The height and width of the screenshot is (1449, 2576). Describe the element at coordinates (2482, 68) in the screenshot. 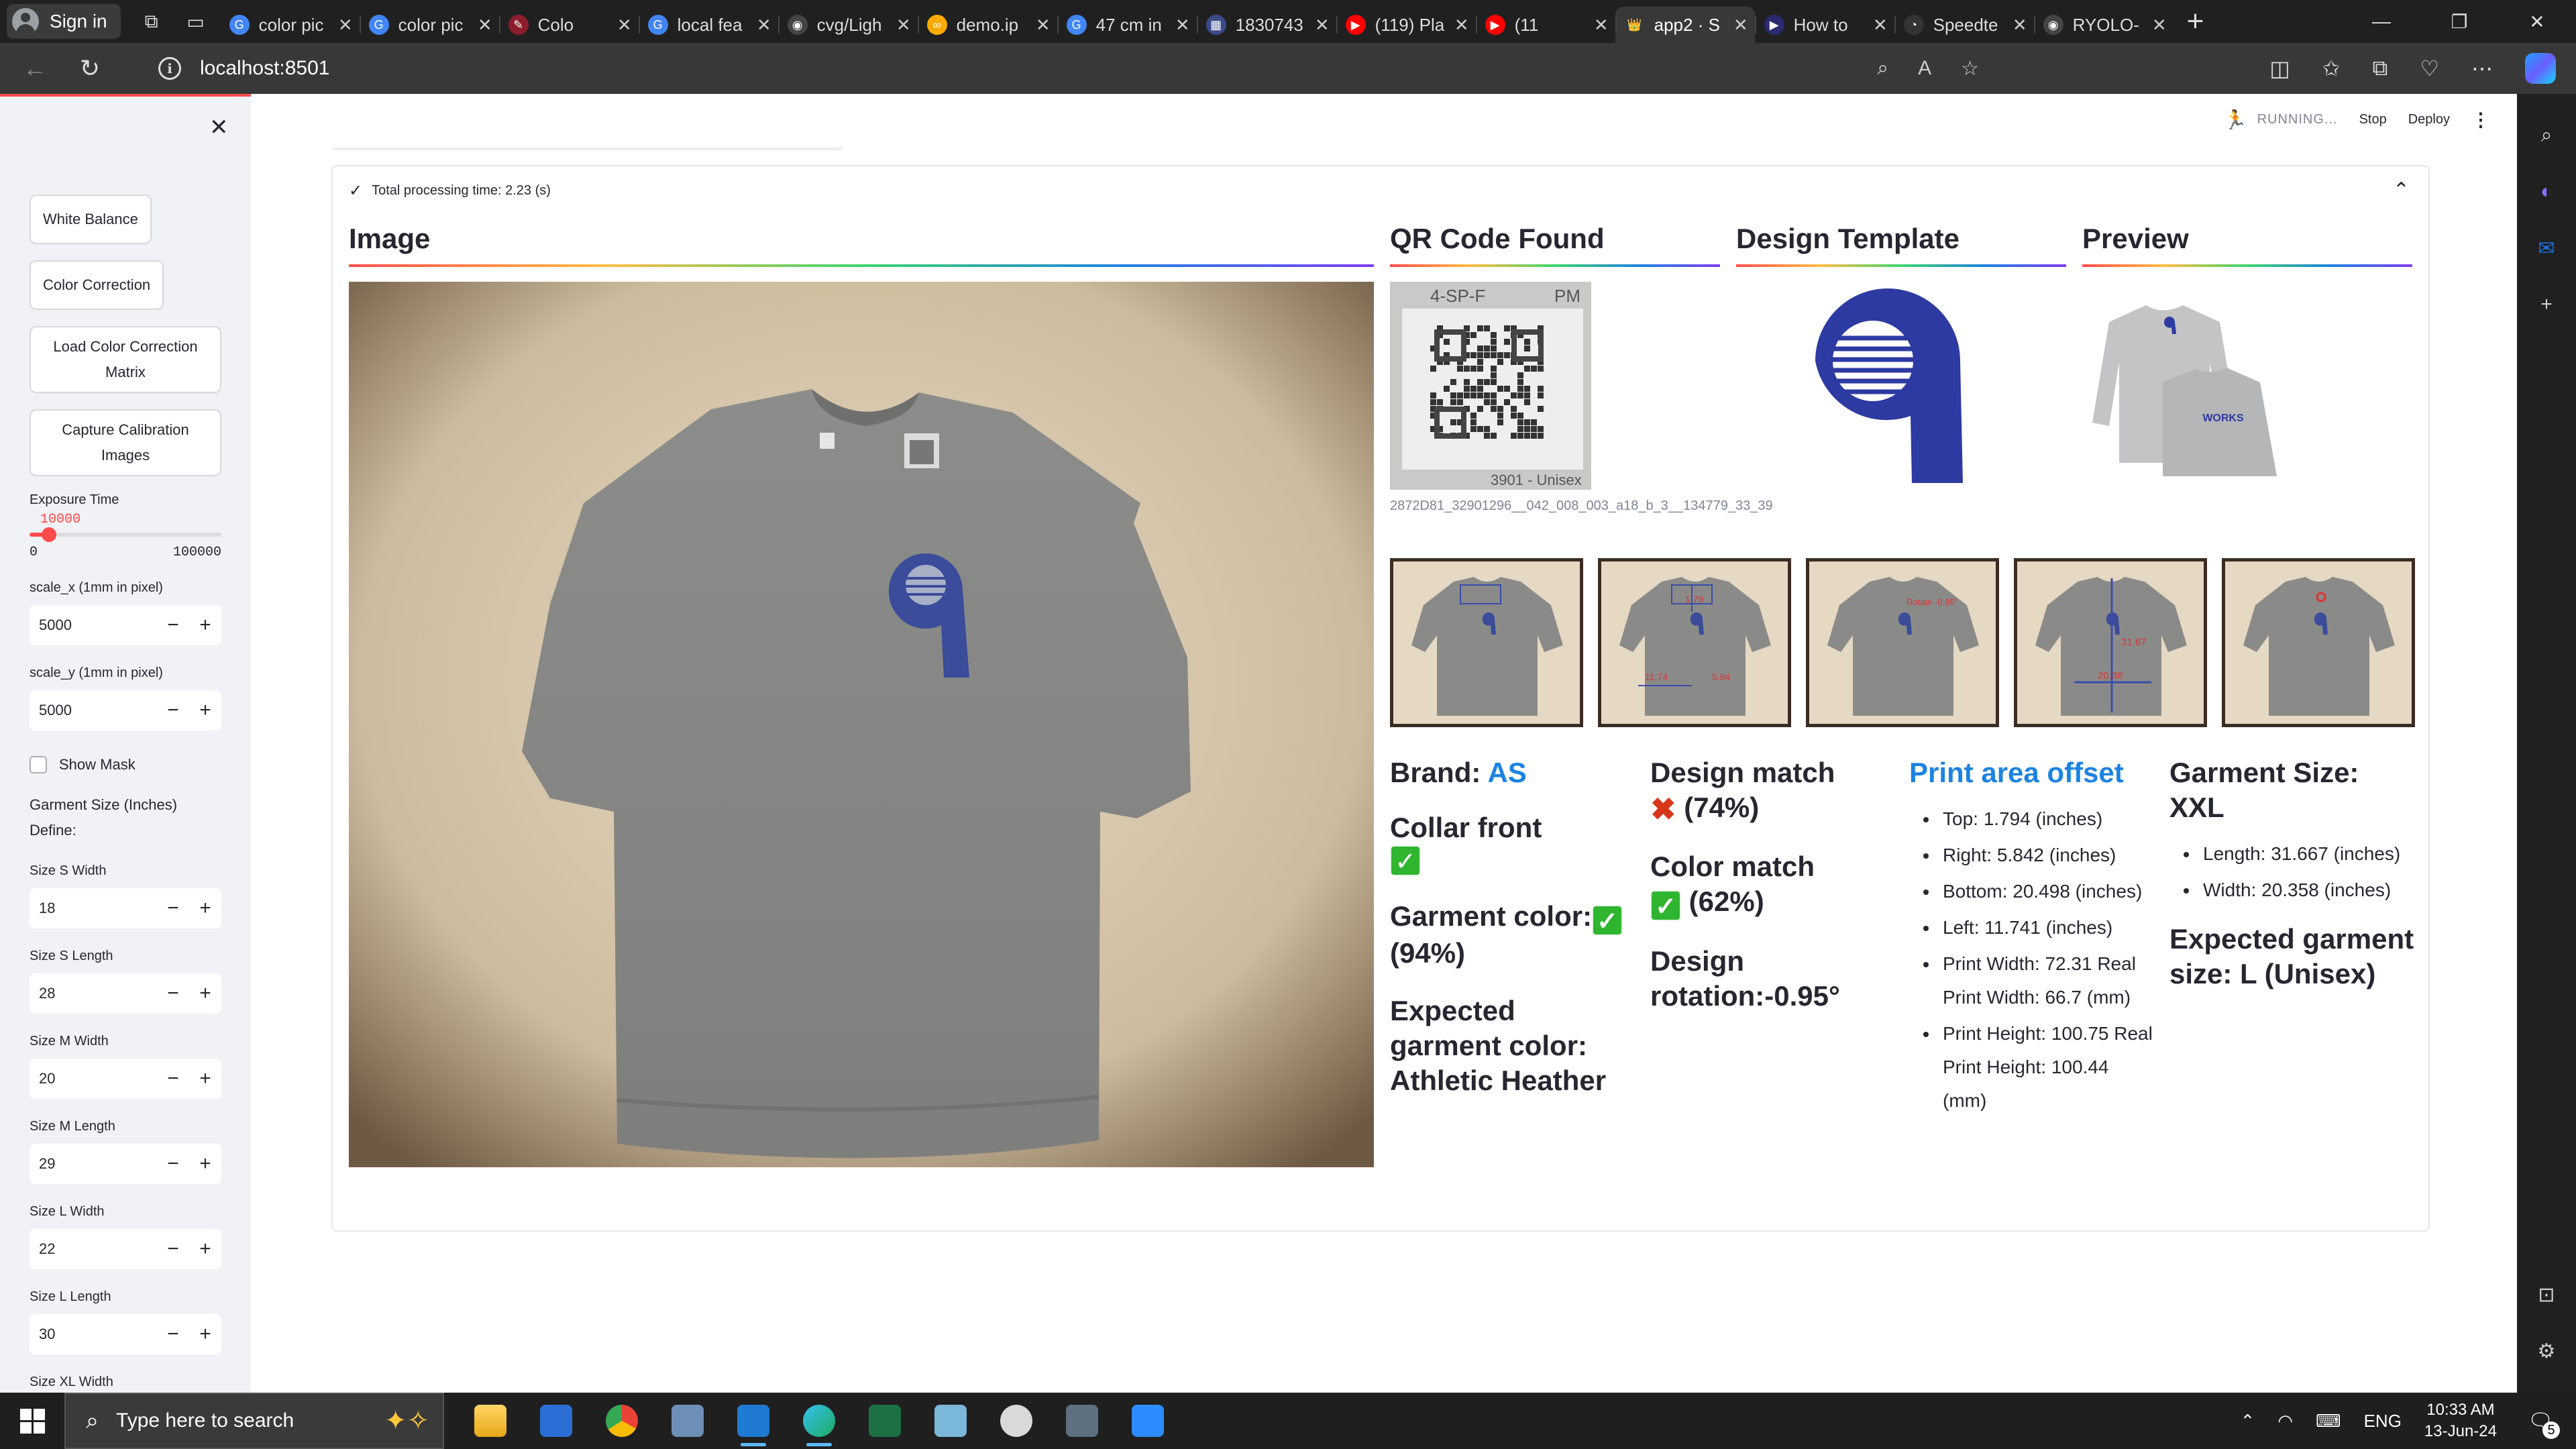

I see `menu-dots-icon: ⋯` at that location.